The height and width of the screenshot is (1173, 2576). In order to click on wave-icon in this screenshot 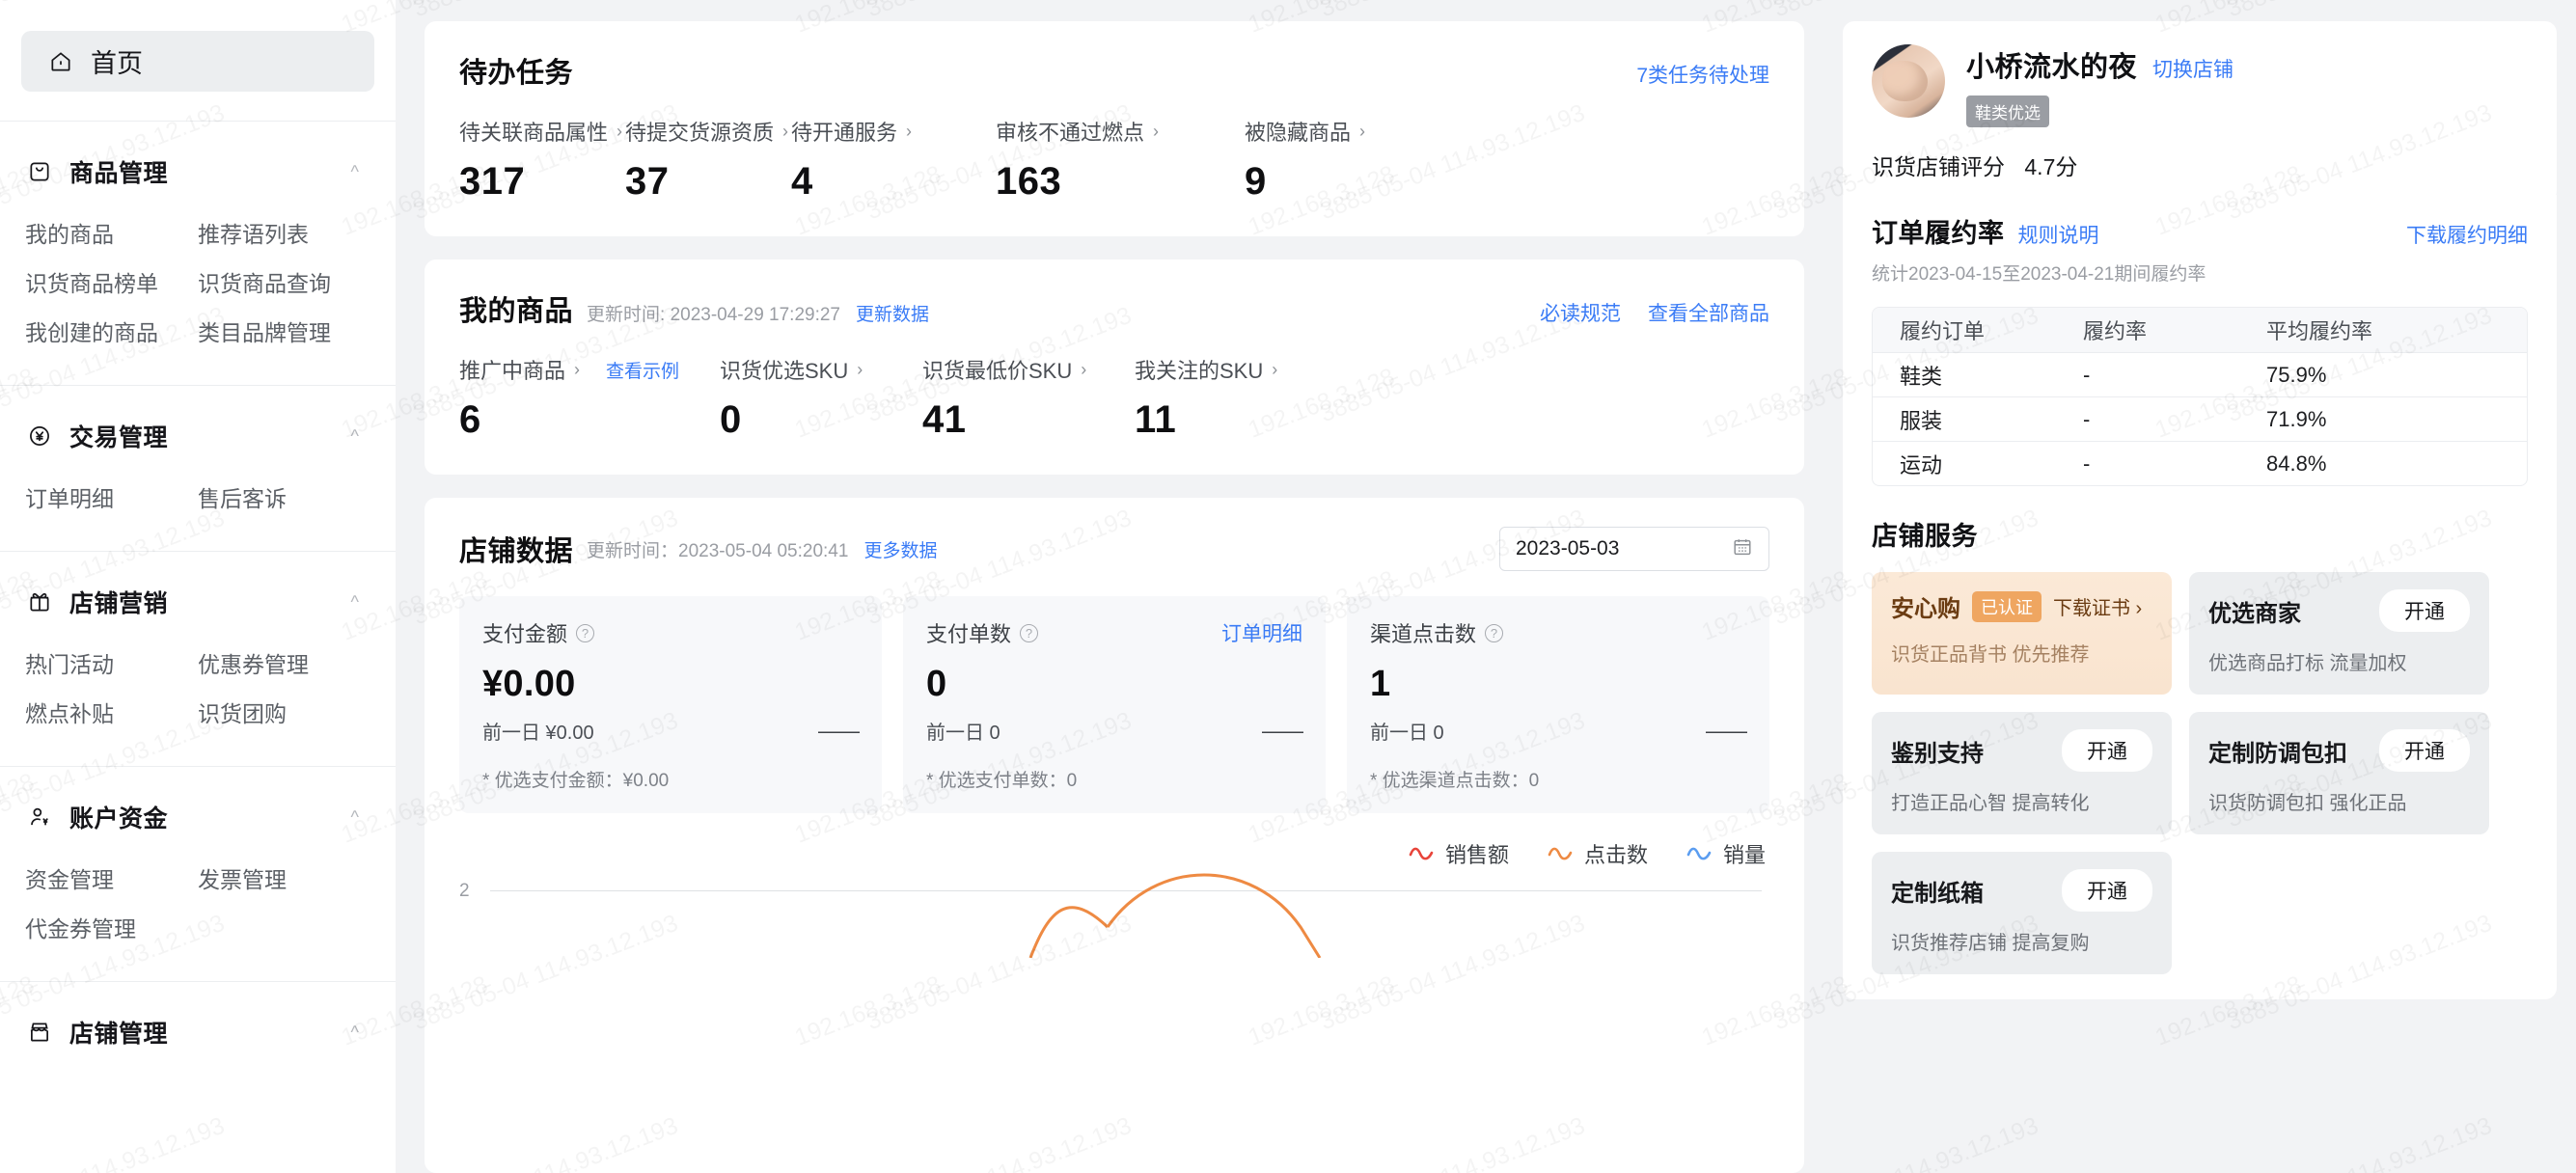, I will do `click(1561, 853)`.